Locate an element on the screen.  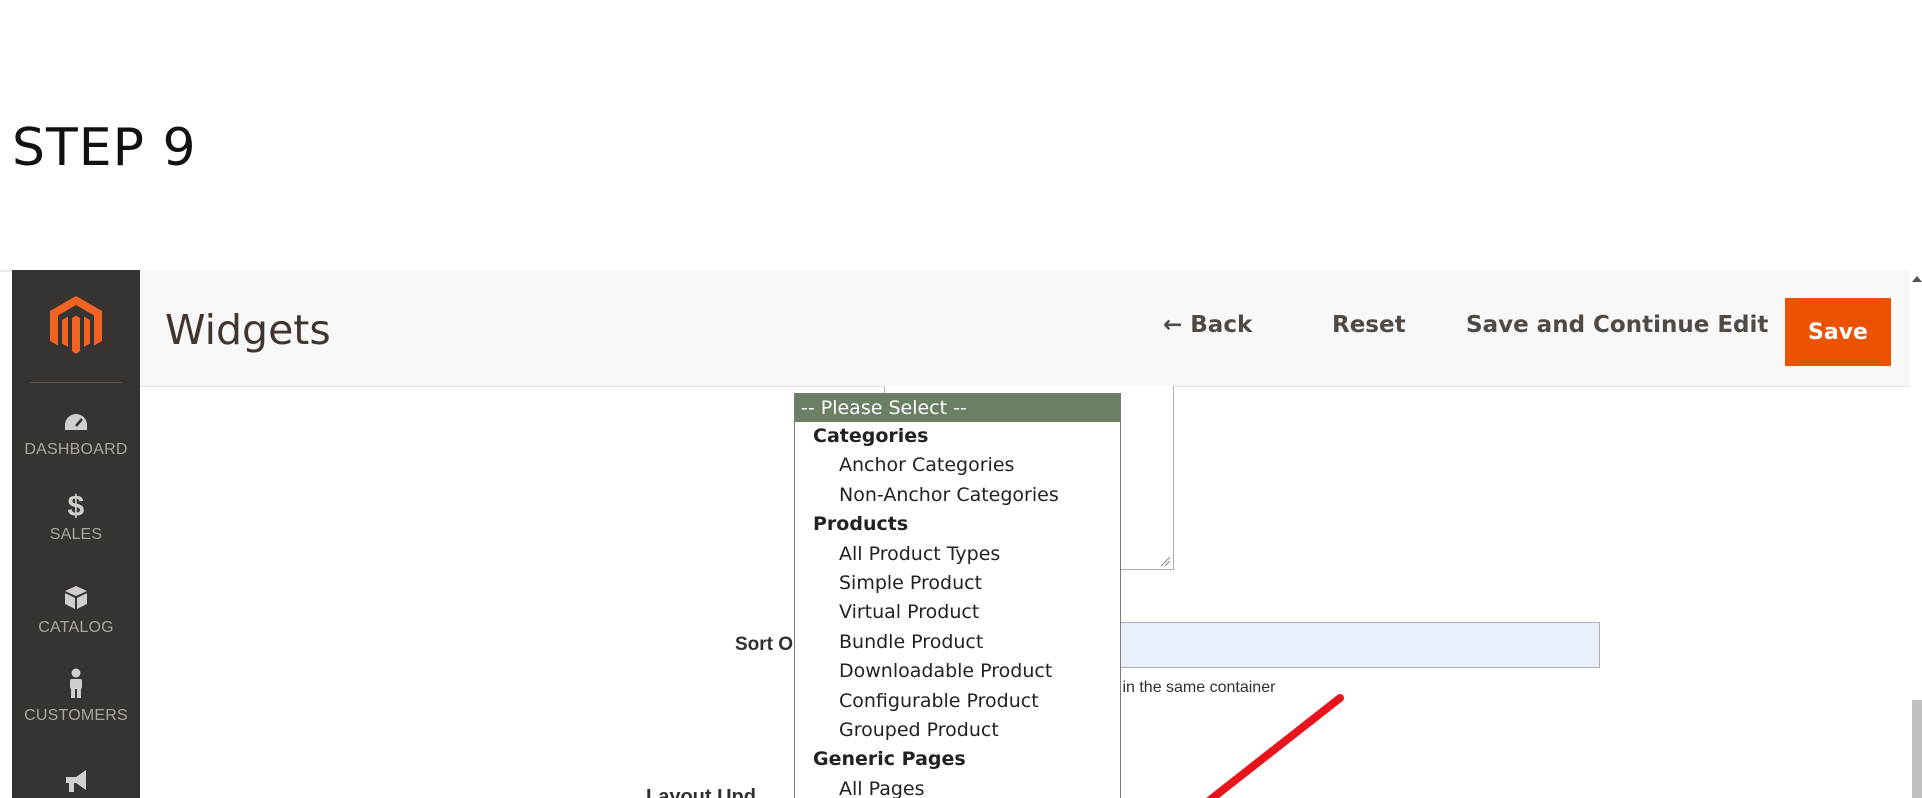
reset-button: Reset is located at coordinates (1369, 325).